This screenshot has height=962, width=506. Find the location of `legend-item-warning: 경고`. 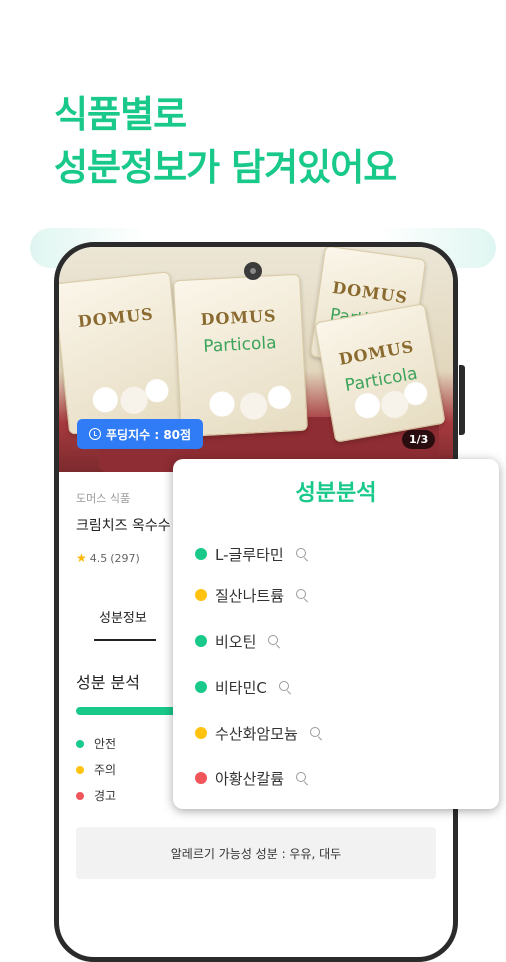

legend-item-warning: 경고 is located at coordinates (96, 795).